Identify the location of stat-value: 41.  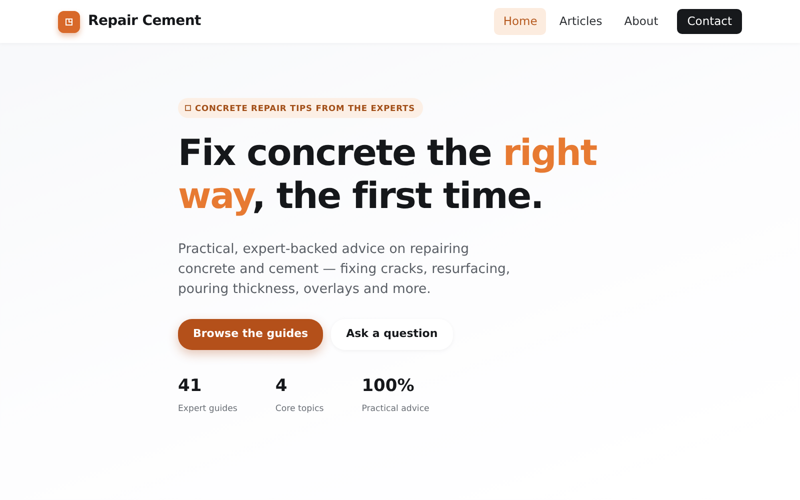
(190, 386).